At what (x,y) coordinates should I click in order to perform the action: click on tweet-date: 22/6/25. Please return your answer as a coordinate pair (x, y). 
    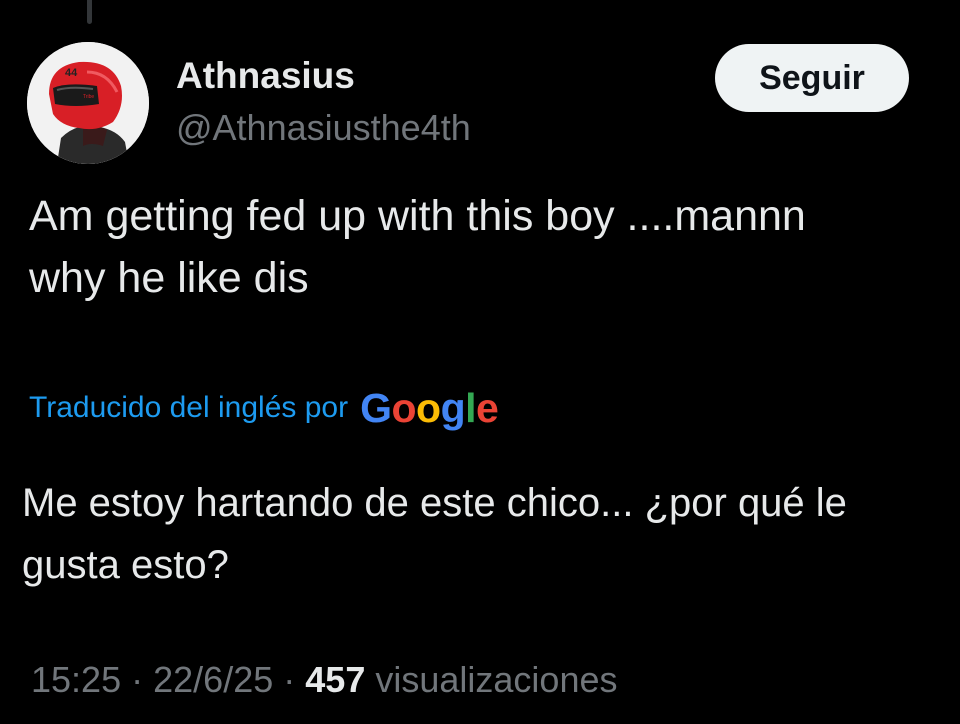
    Looking at the image, I should click on (213, 679).